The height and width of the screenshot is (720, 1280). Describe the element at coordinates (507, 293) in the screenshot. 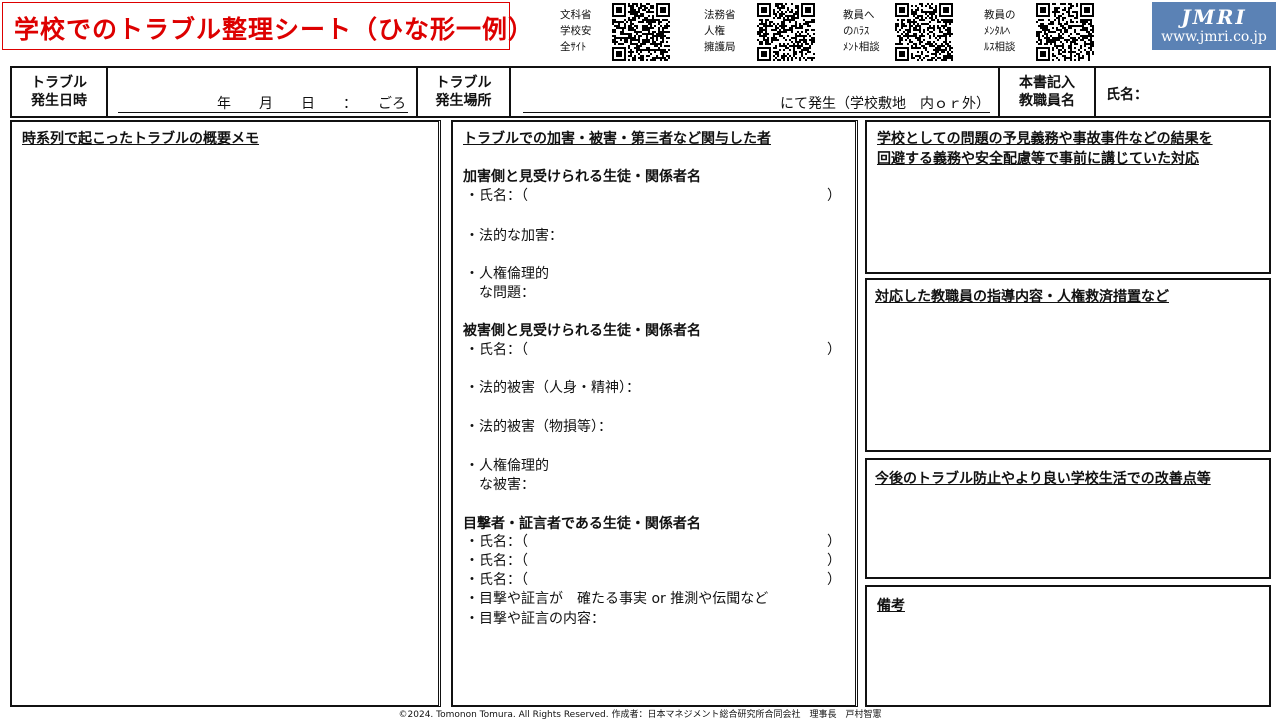

I see `perp-ethic-label-2: な問題：` at that location.